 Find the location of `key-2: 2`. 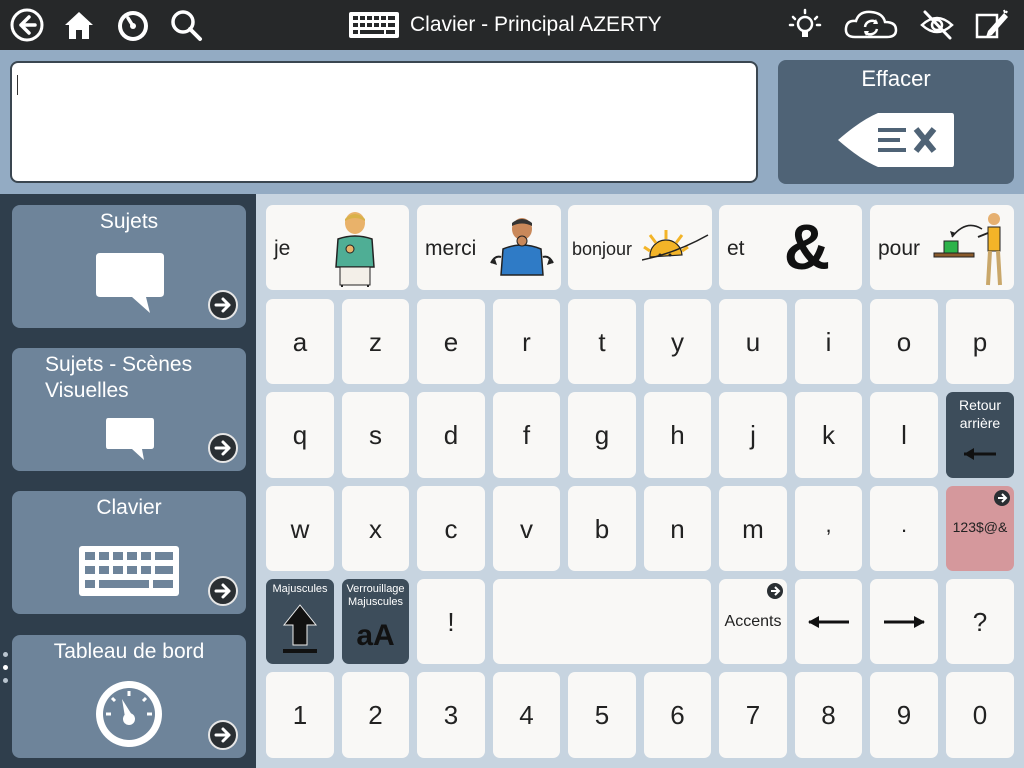

key-2: 2 is located at coordinates (375, 715).